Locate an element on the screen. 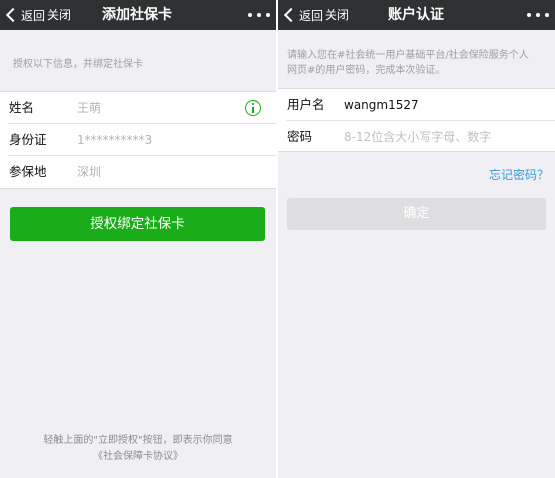  info-icon is located at coordinates (253, 108).